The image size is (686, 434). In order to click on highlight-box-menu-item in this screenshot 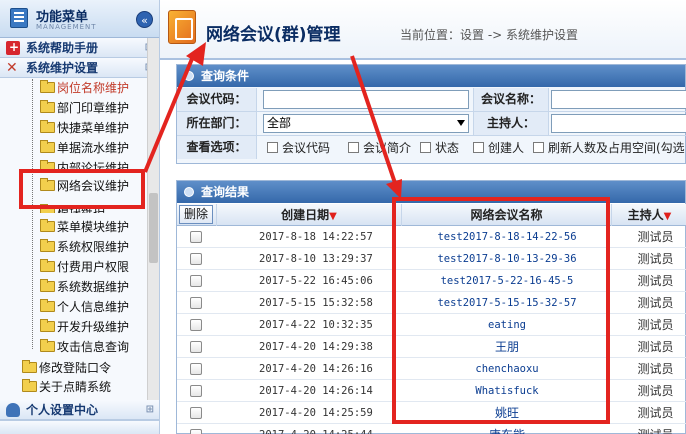, I will do `click(82, 189)`.